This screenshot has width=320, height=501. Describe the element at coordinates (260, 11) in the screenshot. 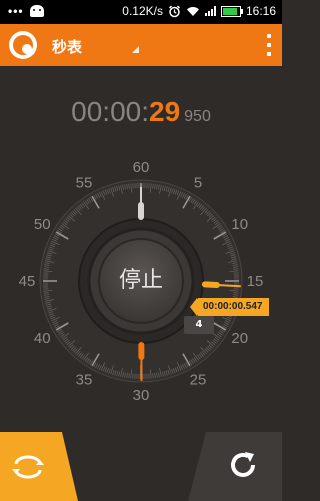

I see `clock: 16:16` at that location.